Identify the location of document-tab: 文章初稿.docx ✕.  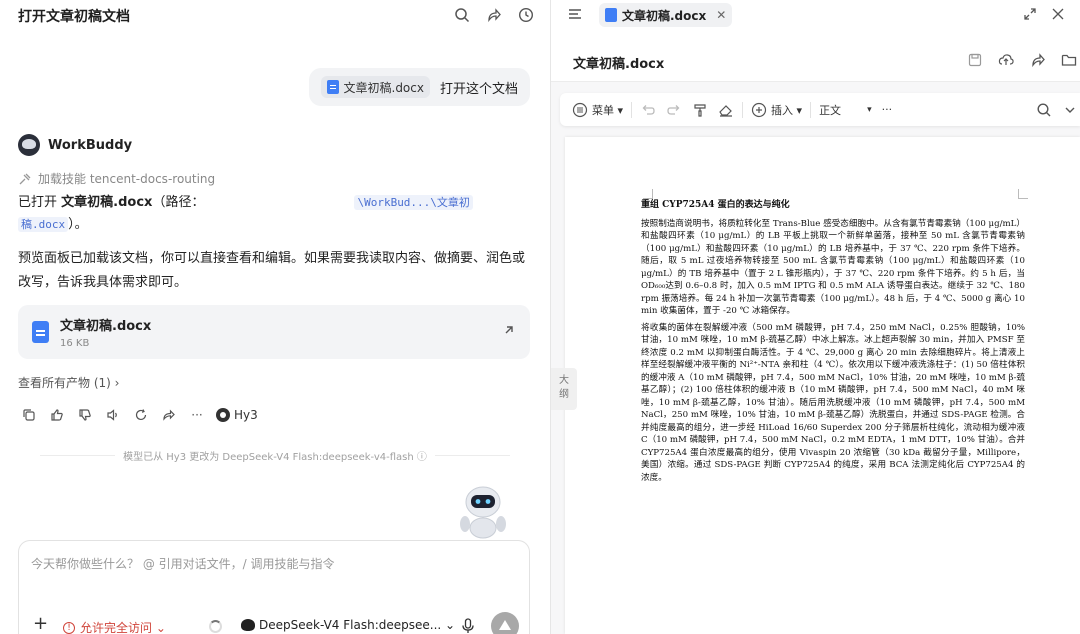
(666, 15).